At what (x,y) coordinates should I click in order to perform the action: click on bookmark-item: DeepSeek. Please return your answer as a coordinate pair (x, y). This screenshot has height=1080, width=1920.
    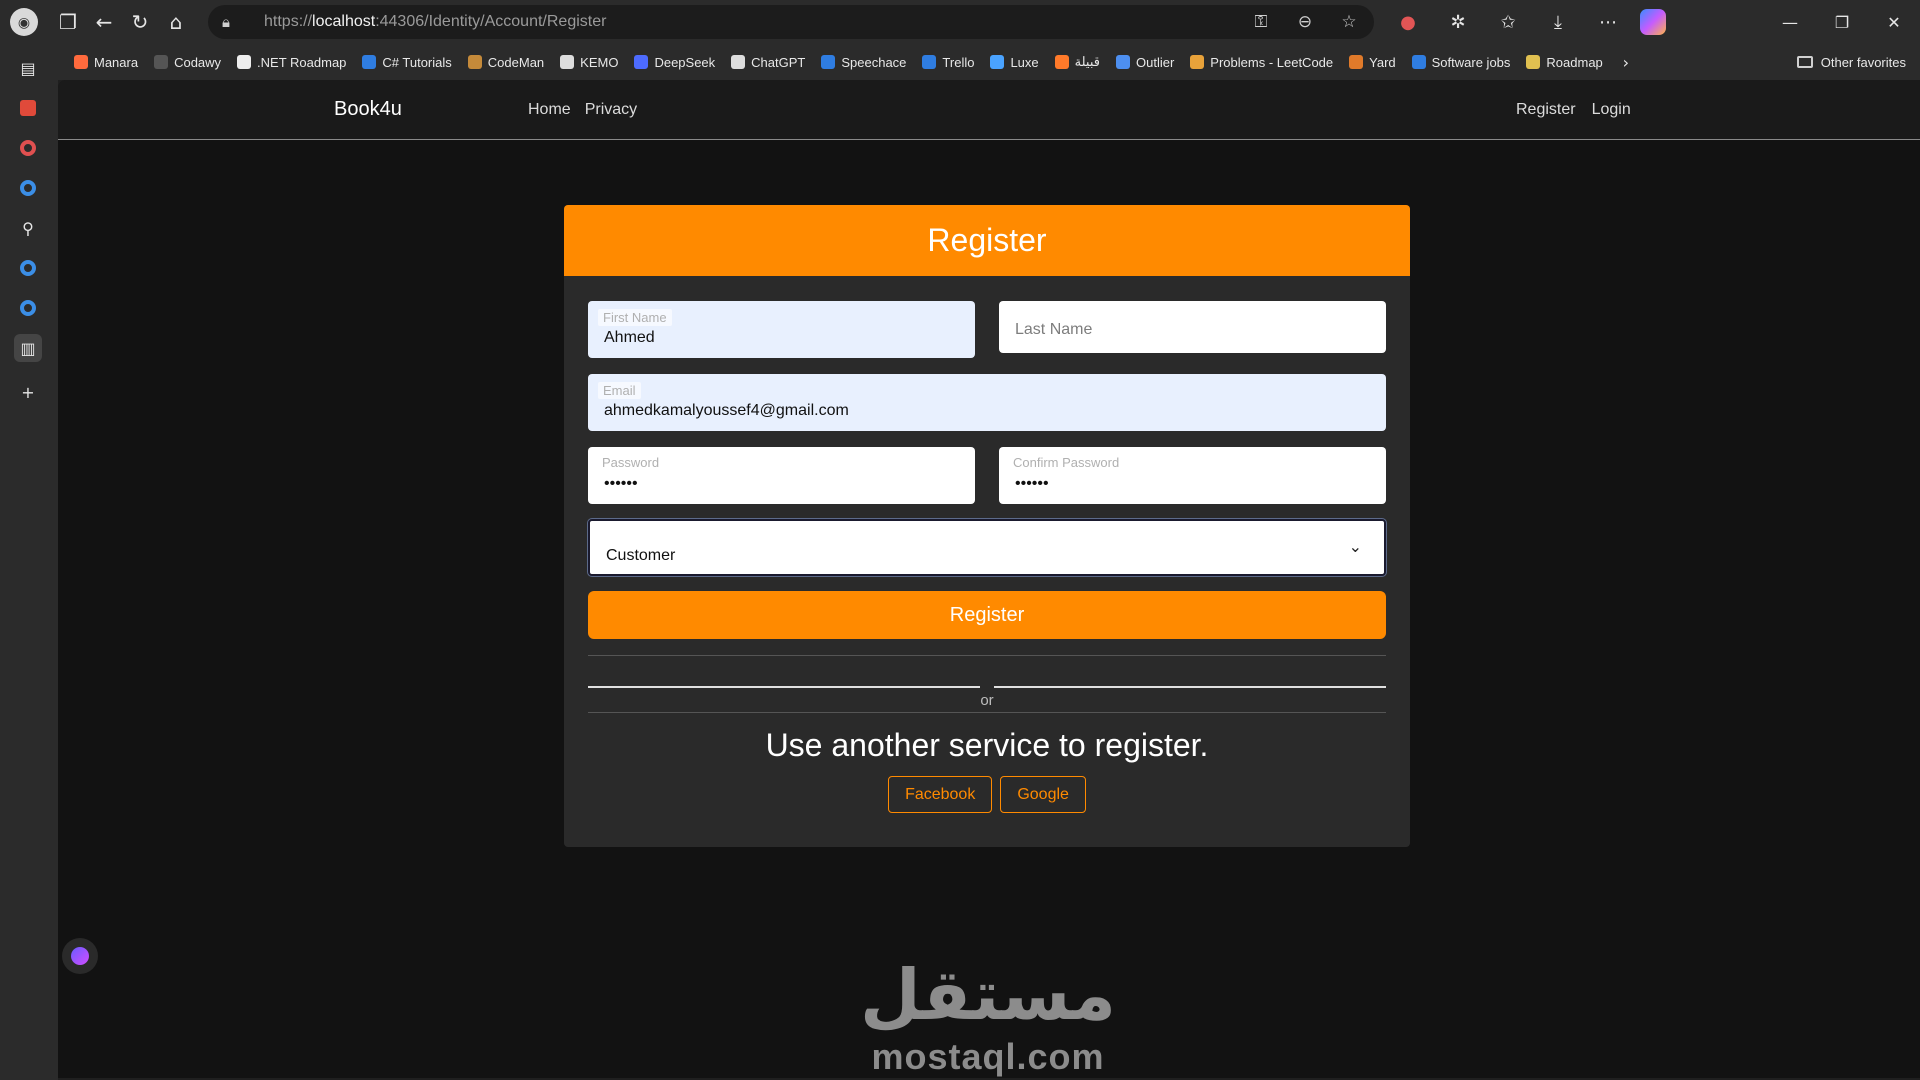
    Looking at the image, I should click on (674, 62).